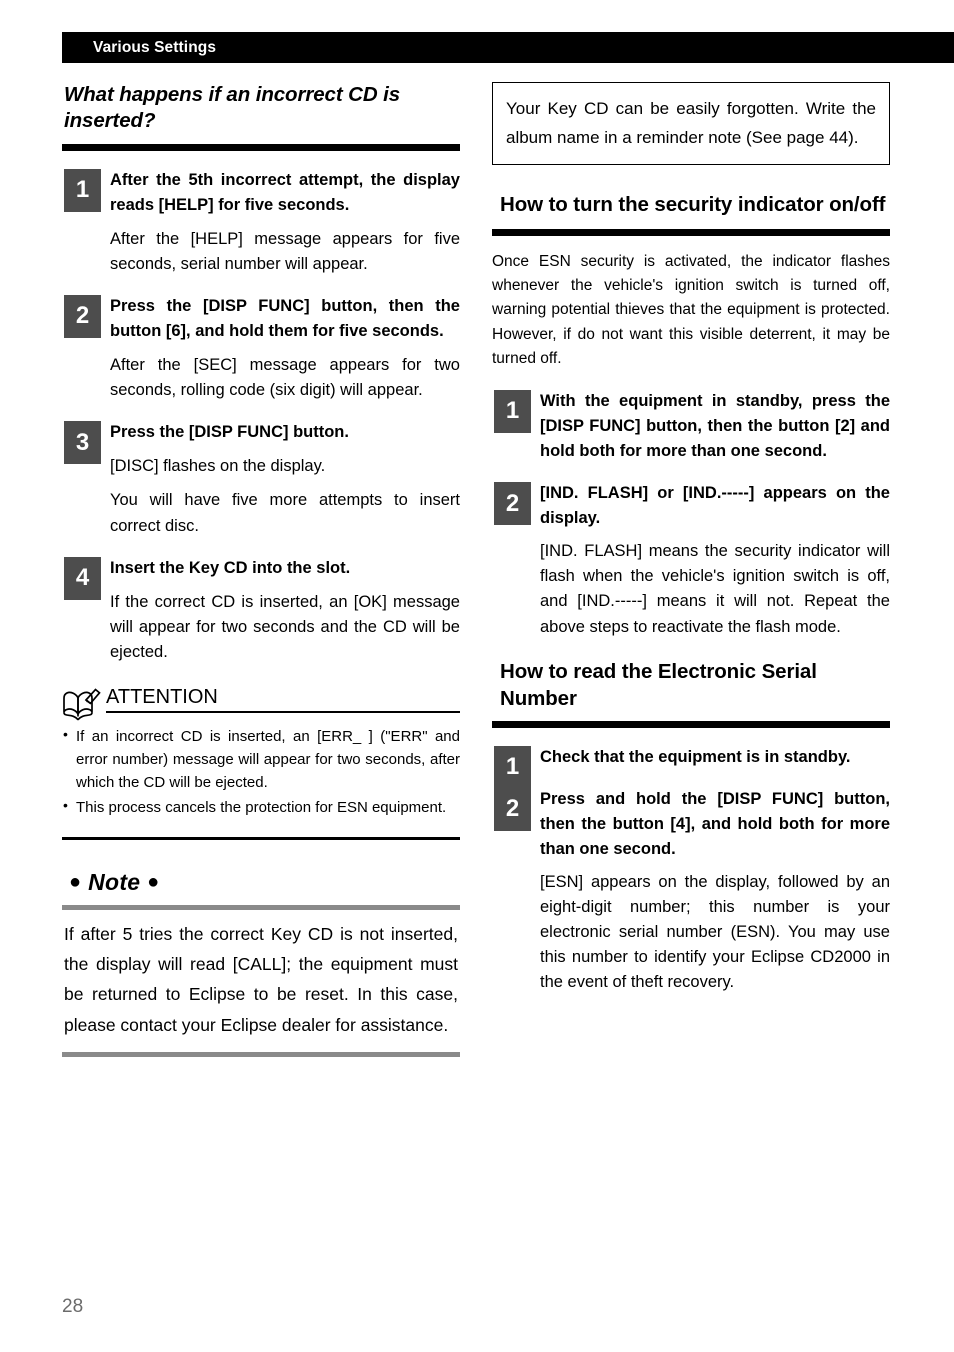  Describe the element at coordinates (283, 712) in the screenshot. I see `attention-underline` at that location.